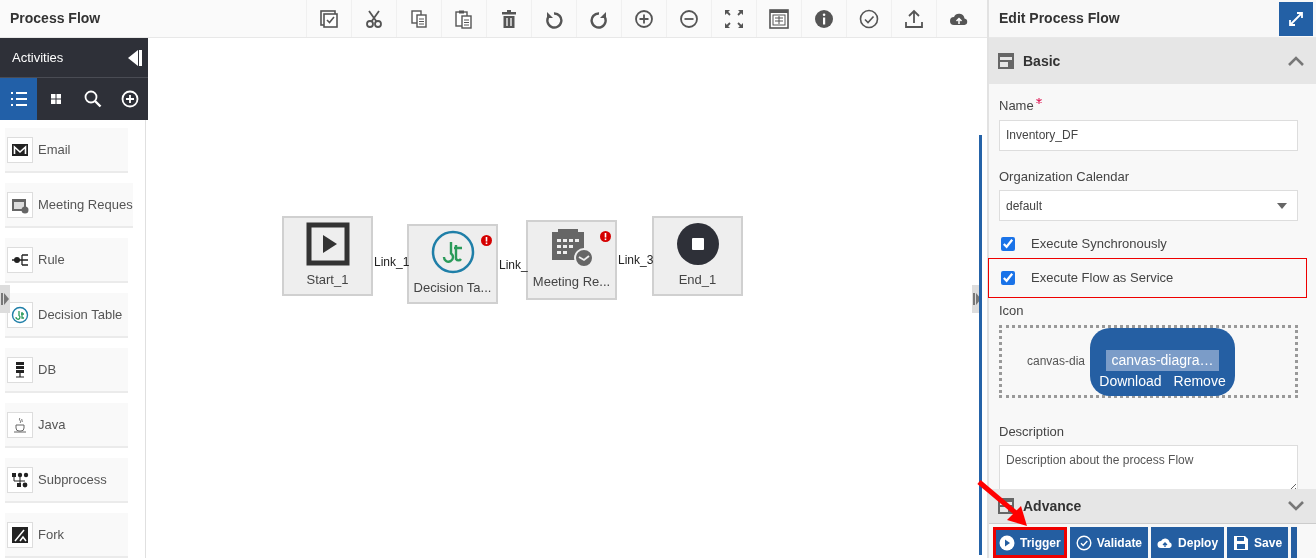 This screenshot has height=558, width=1316. What do you see at coordinates (72, 479) in the screenshot?
I see `activity-label: Subprocess` at bounding box center [72, 479].